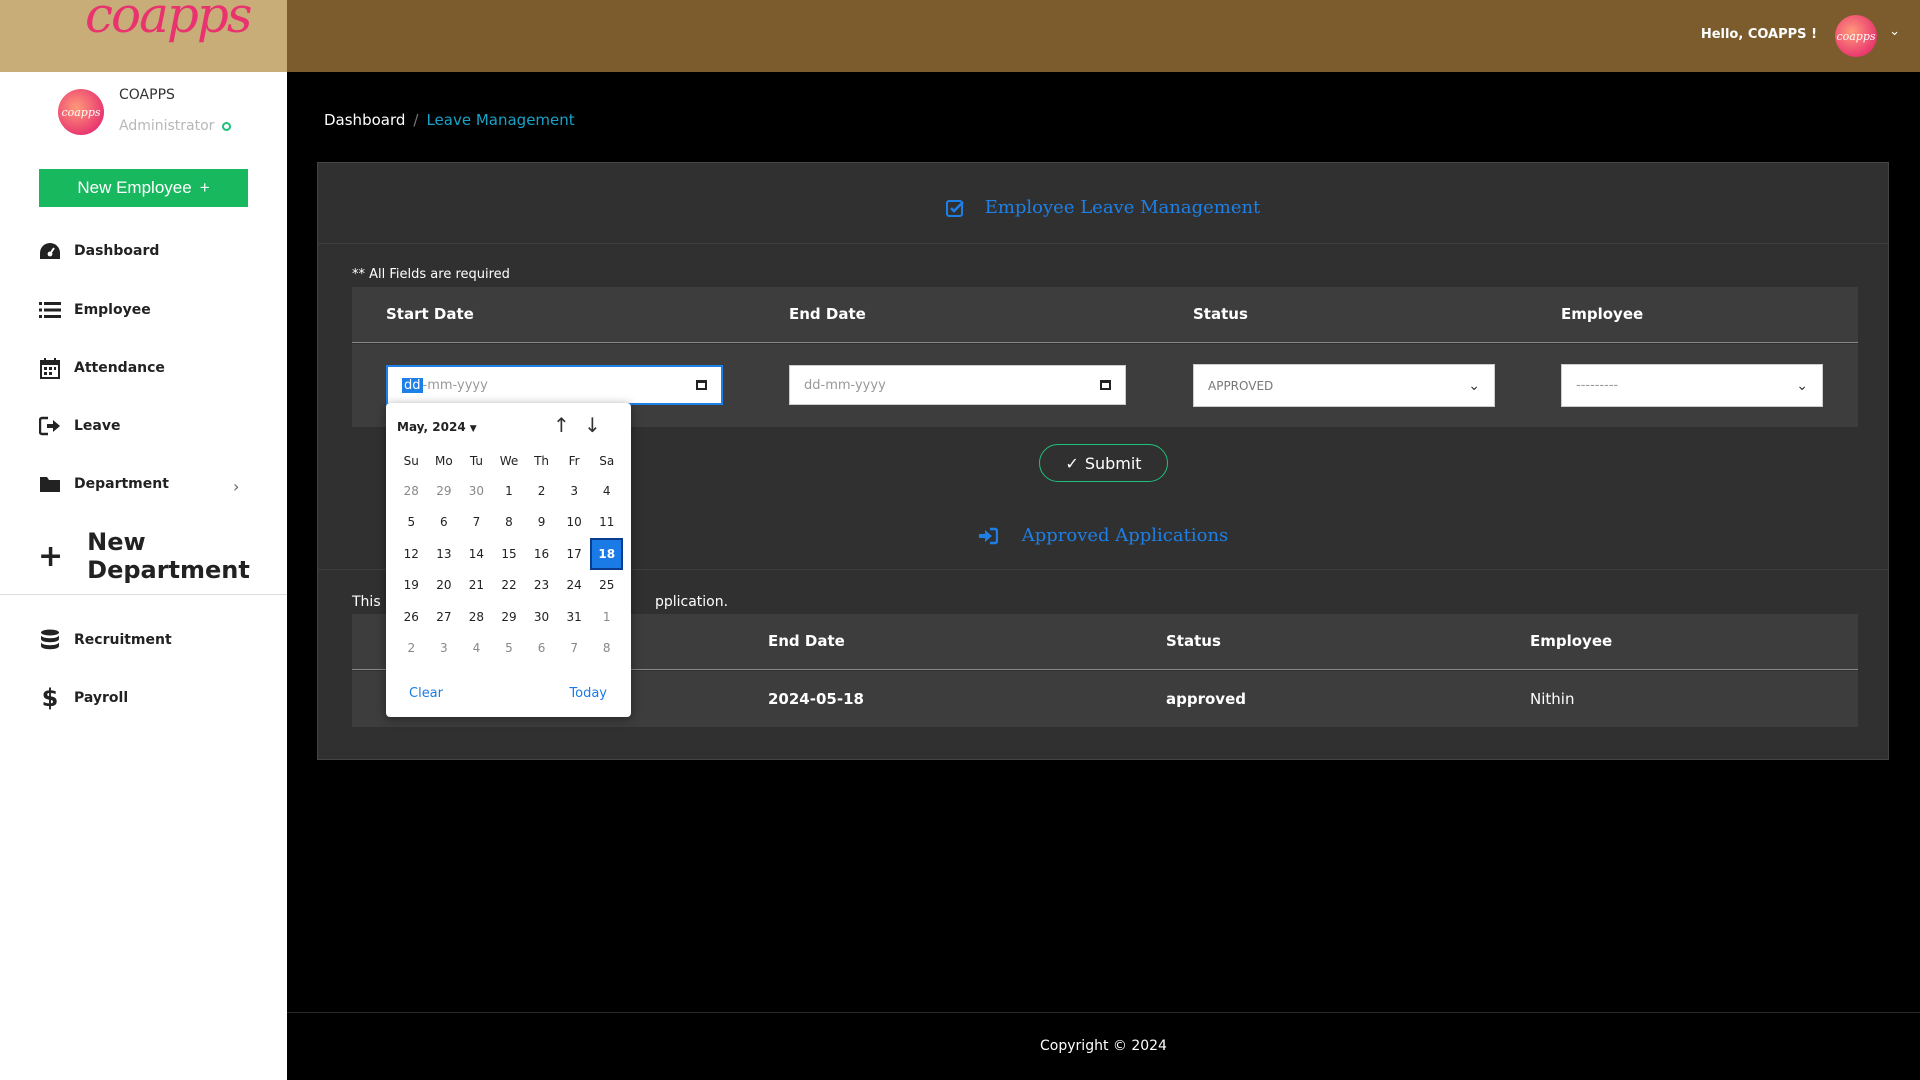 This screenshot has width=1920, height=1080. What do you see at coordinates (444, 554) in the screenshot?
I see `calendar-day: 13` at bounding box center [444, 554].